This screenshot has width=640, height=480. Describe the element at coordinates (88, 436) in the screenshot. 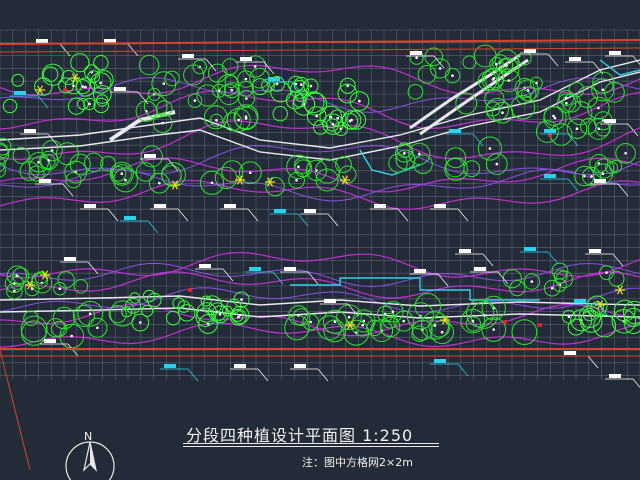

I see `north-label: N` at that location.